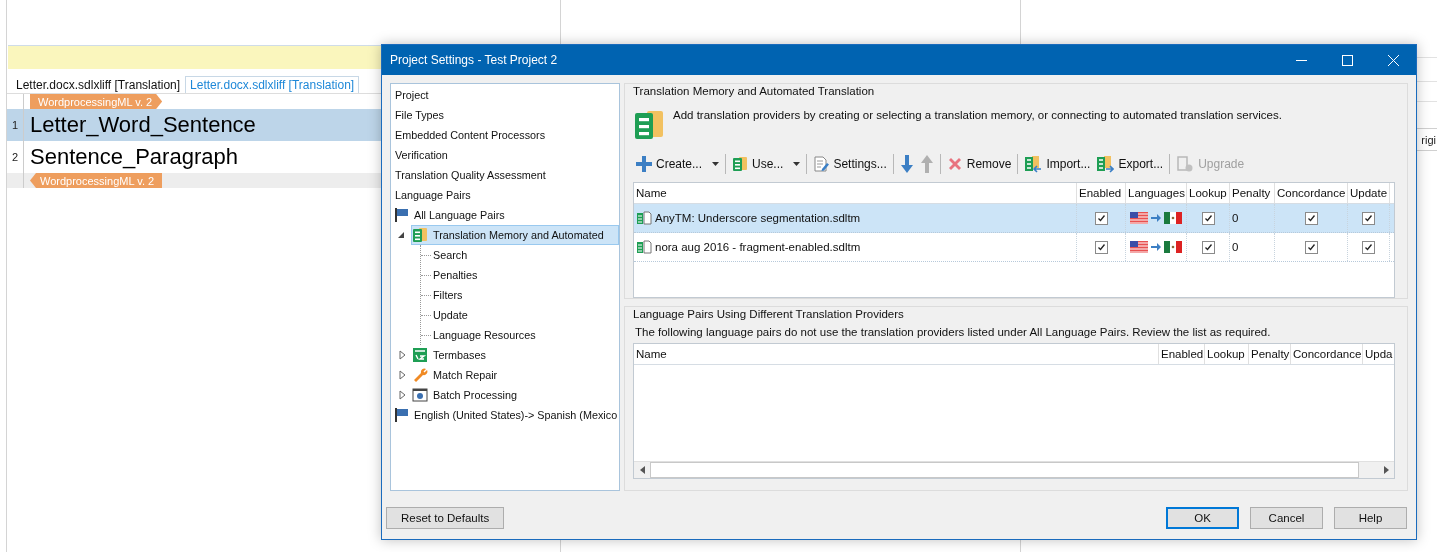 The height and width of the screenshot is (552, 1437). What do you see at coordinates (644, 164) in the screenshot?
I see `plus-icon` at bounding box center [644, 164].